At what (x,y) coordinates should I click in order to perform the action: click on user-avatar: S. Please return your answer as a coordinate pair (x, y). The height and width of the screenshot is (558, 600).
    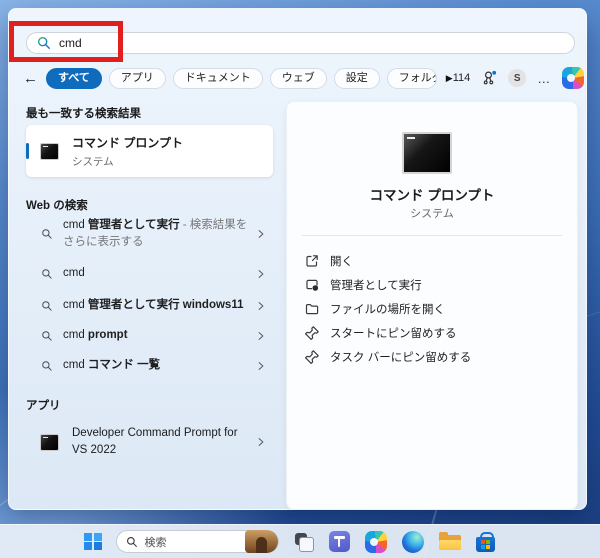
    Looking at the image, I should click on (517, 78).